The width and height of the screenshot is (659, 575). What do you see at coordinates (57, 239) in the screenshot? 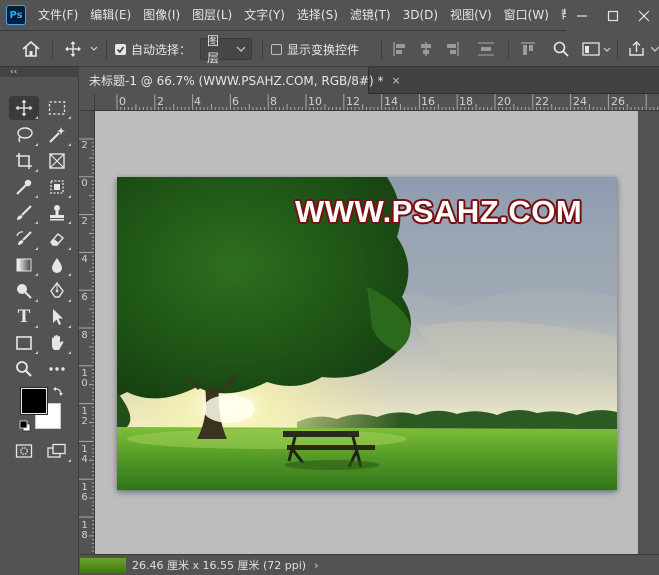
I see `eraser-tool` at bounding box center [57, 239].